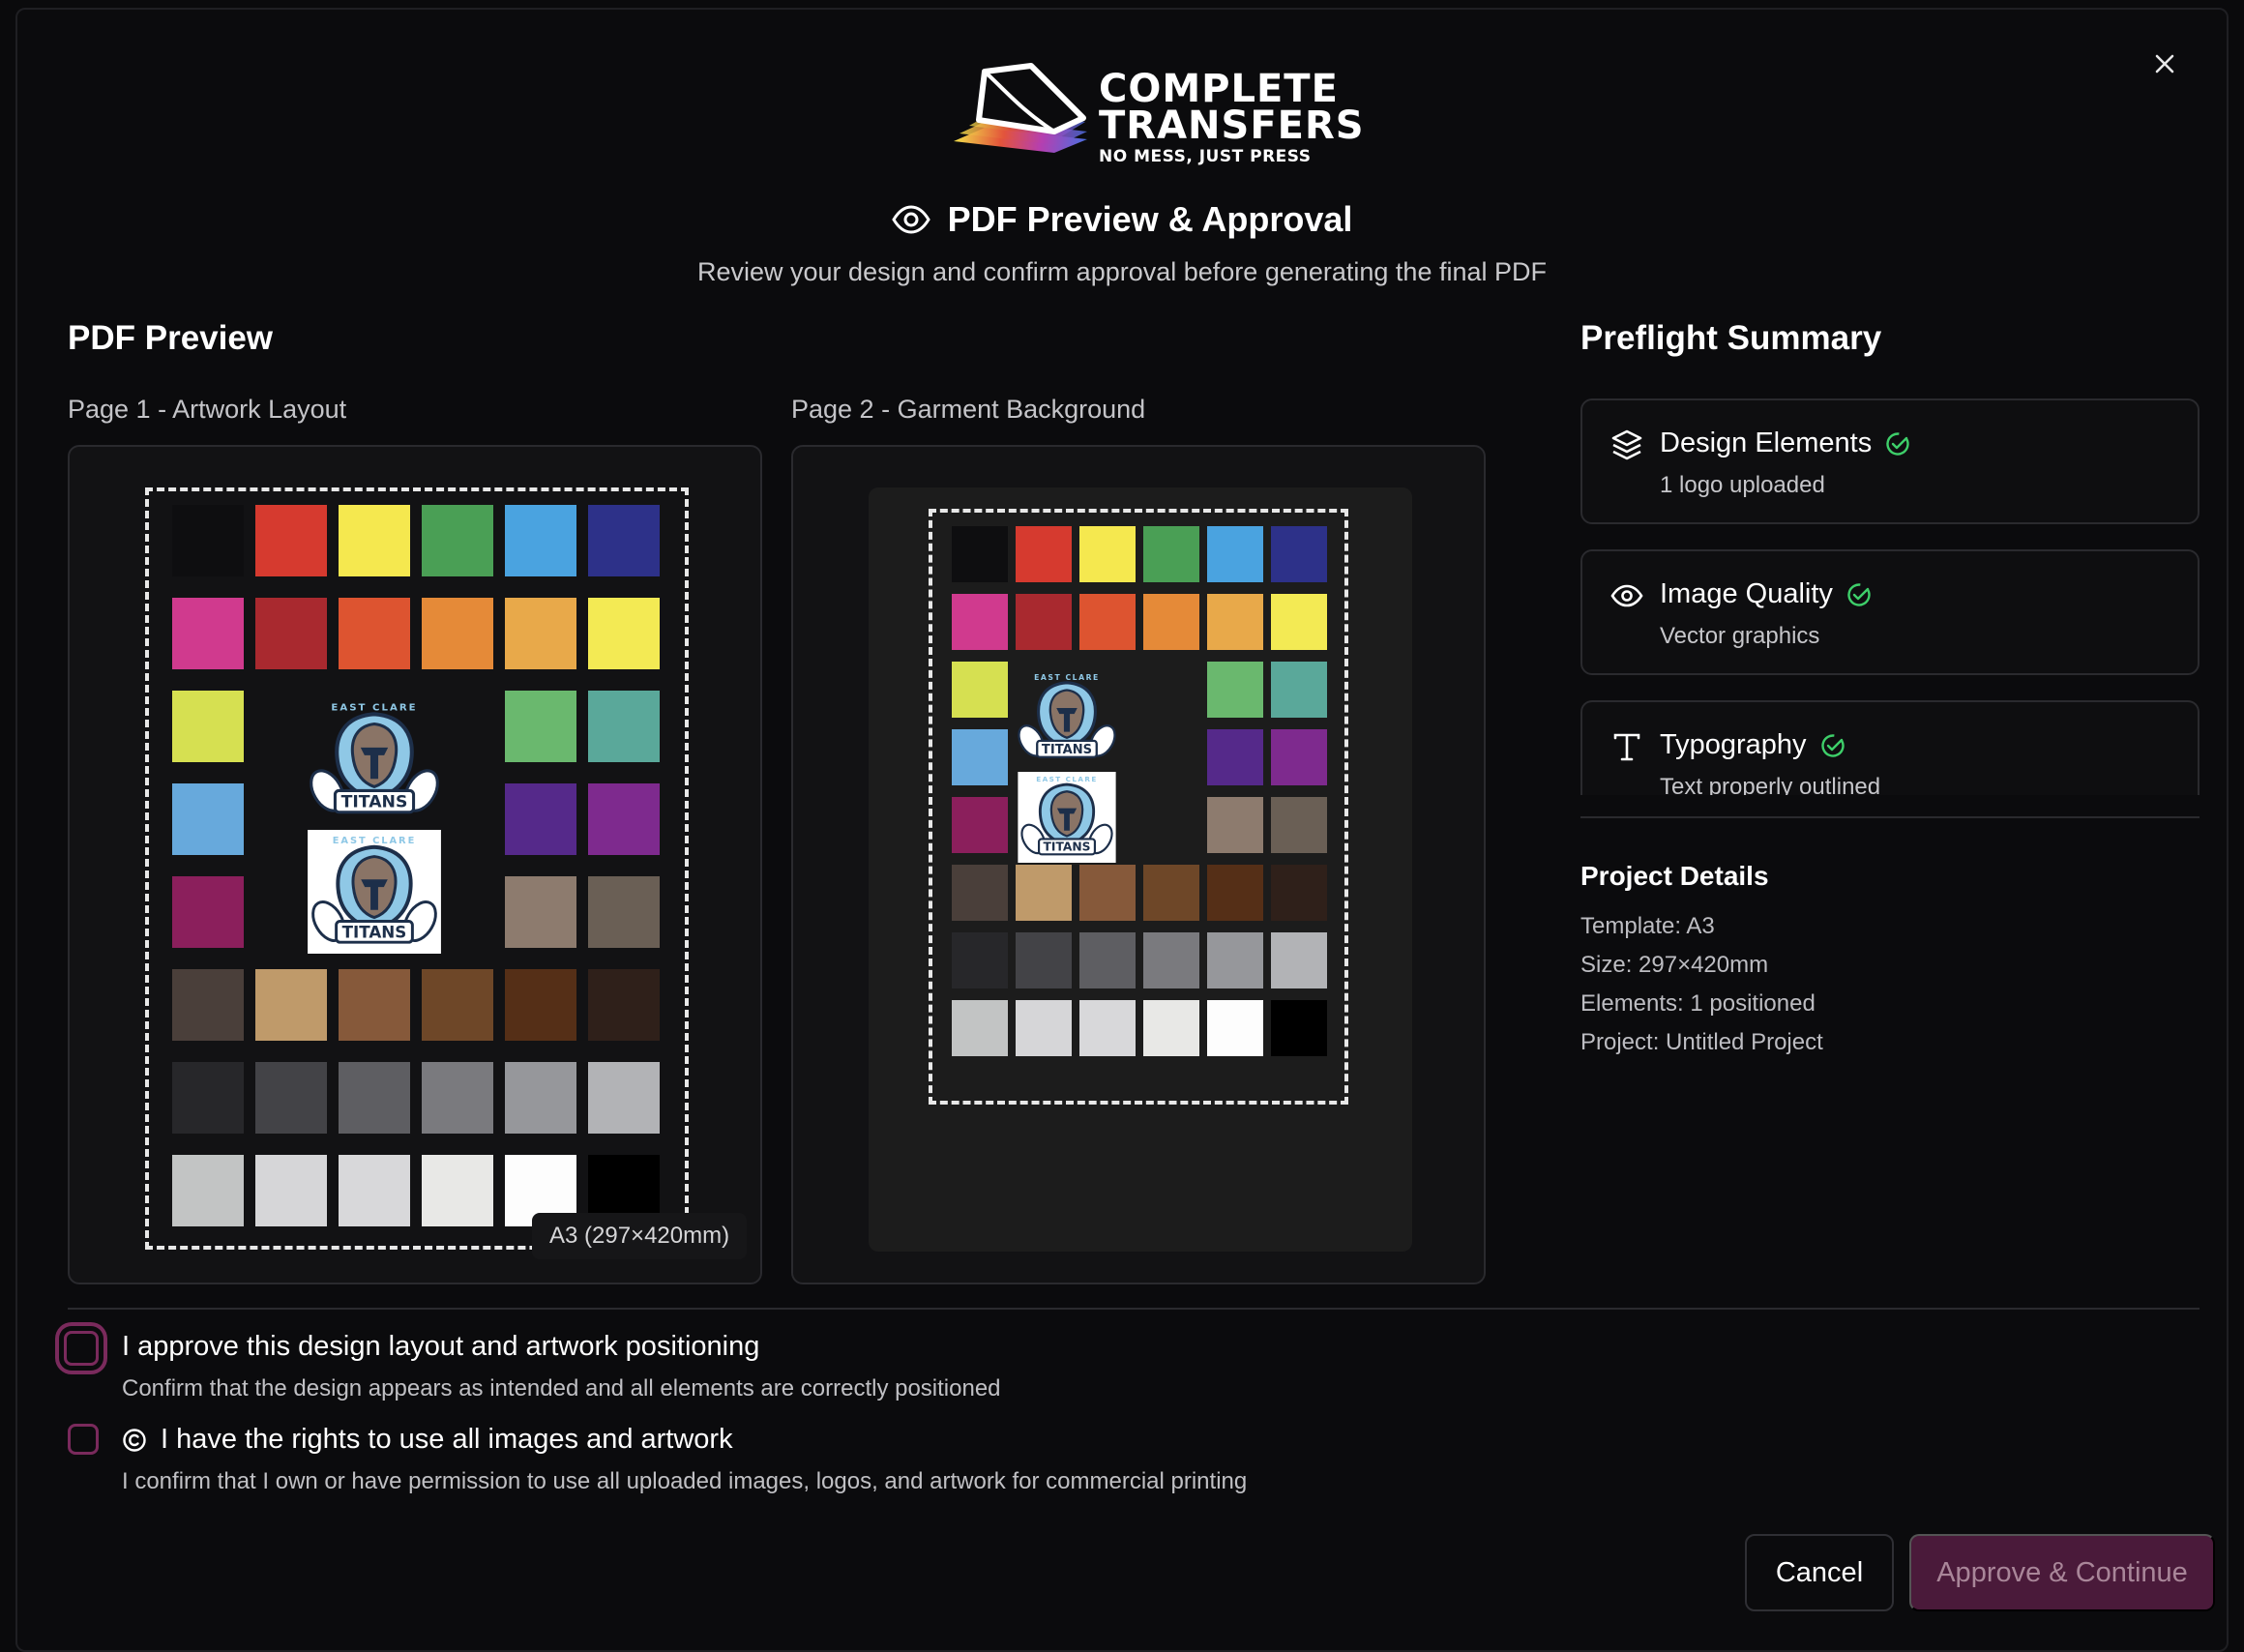 The height and width of the screenshot is (1652, 2244). What do you see at coordinates (1766, 594) in the screenshot?
I see `preflight-item-title-row: Image Quality` at bounding box center [1766, 594].